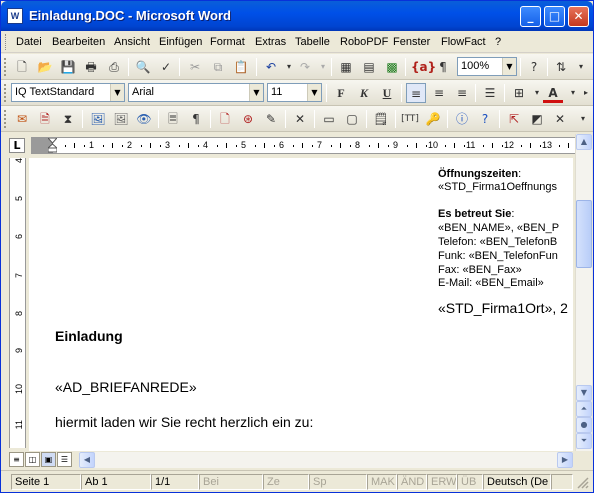 The image size is (594, 493). Describe the element at coordinates (412, 482) in the screenshot. I see `status-track-changes: ÄND` at that location.